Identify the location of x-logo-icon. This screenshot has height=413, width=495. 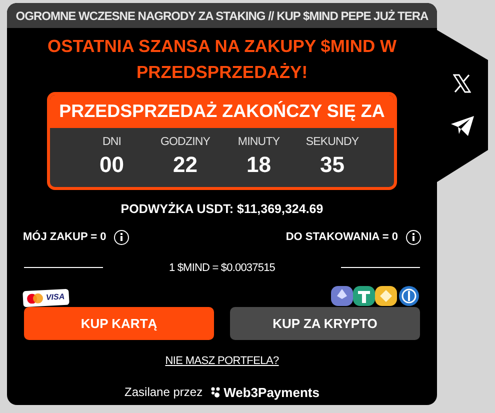
(462, 83).